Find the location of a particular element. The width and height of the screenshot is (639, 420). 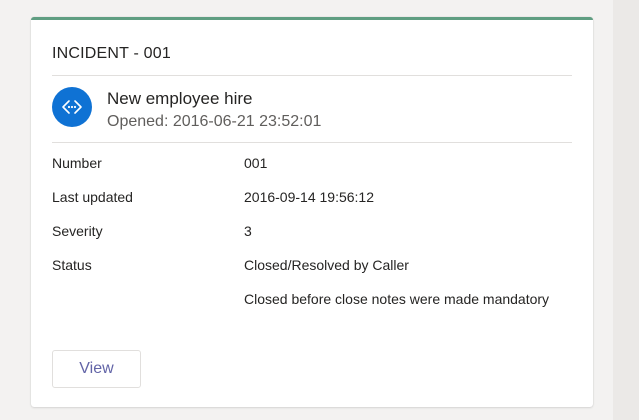

card-header: INCIDENT - 001 is located at coordinates (111, 53).